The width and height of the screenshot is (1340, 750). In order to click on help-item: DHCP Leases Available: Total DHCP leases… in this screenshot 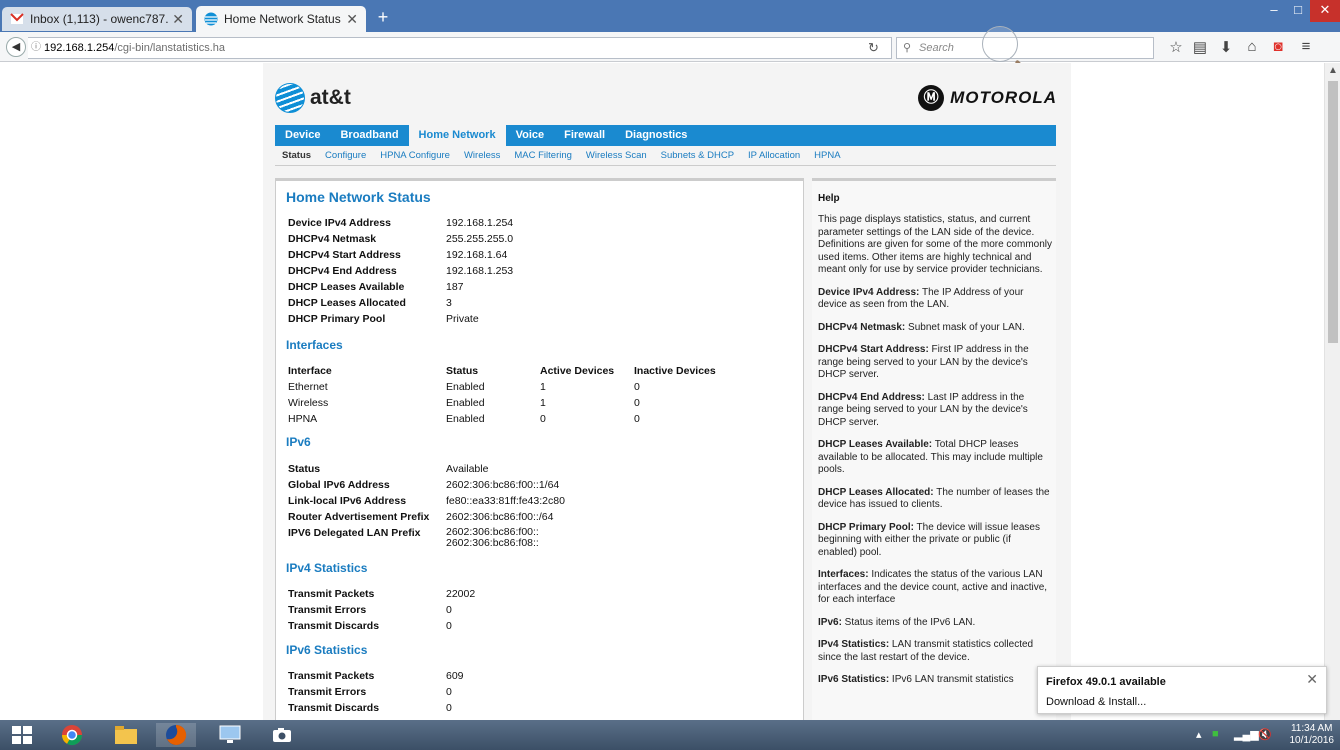, I will do `click(935, 458)`.